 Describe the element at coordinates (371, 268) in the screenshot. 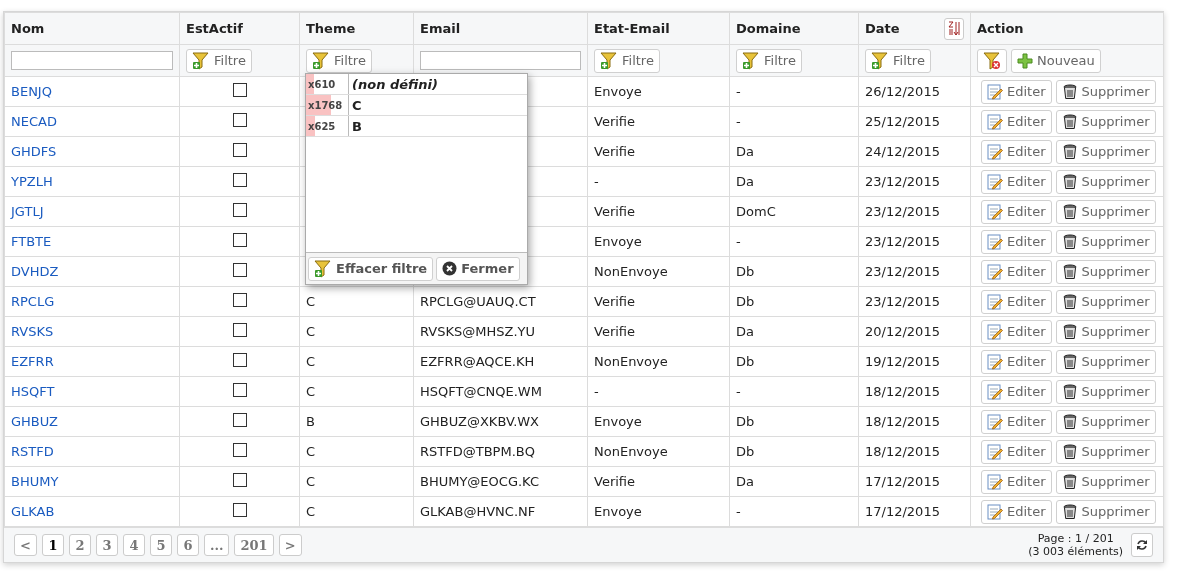

I see `clear-filter-button: Effacer filtre` at that location.